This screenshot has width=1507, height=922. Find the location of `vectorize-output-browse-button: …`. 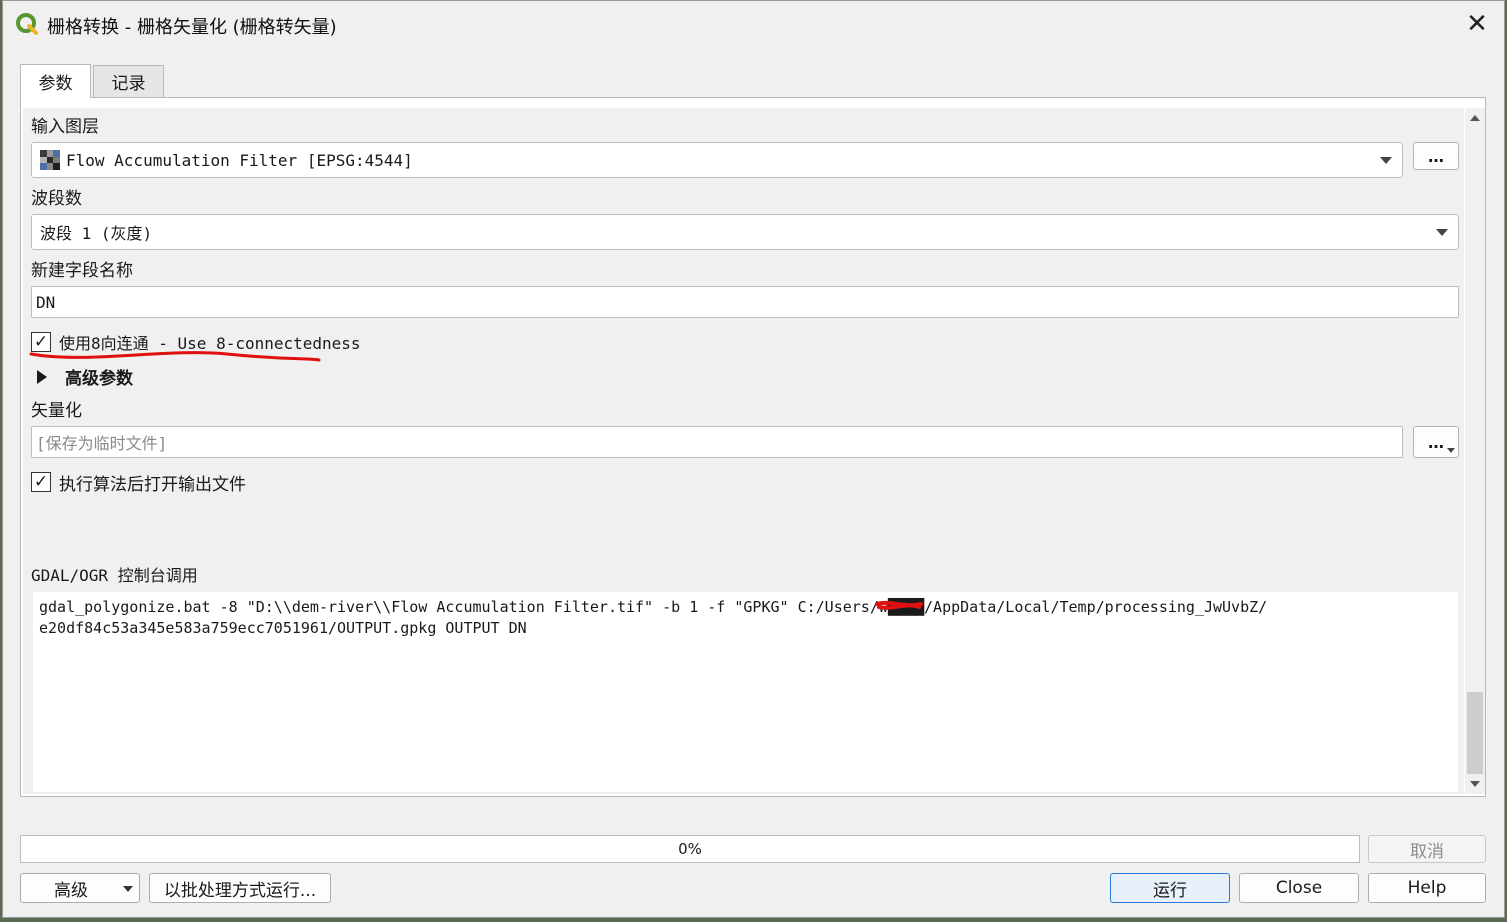

vectorize-output-browse-button: … is located at coordinates (1436, 442).